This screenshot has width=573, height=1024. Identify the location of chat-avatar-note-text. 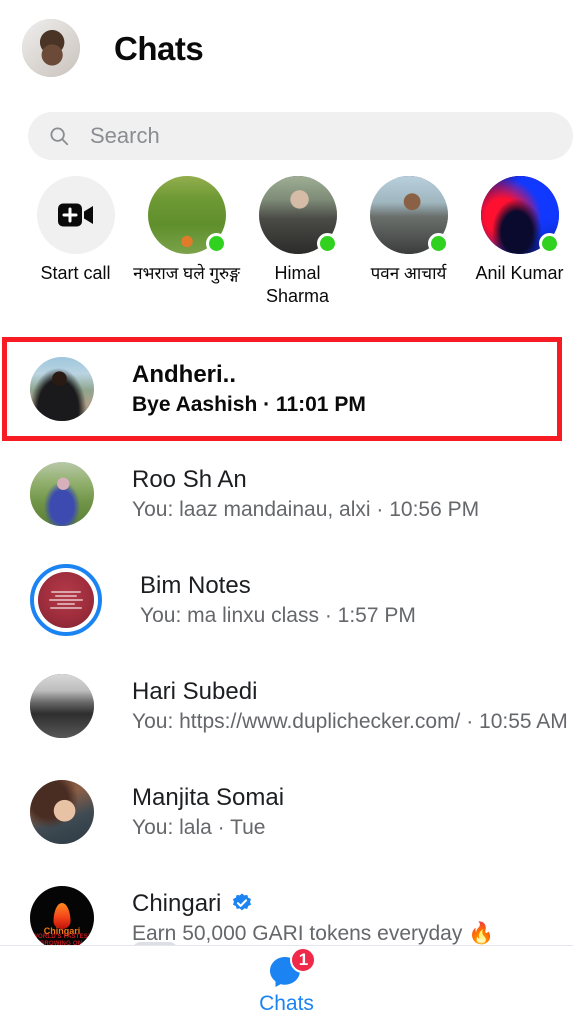
(66, 600).